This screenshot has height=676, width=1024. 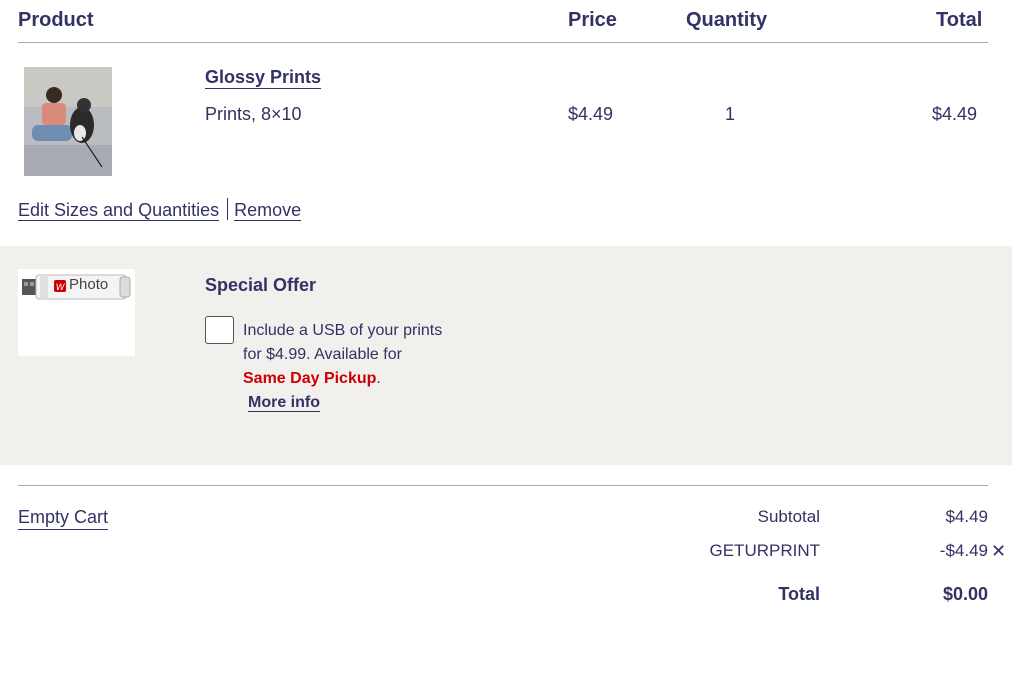 What do you see at coordinates (730, 114) in the screenshot?
I see `item-quantity: 1` at bounding box center [730, 114].